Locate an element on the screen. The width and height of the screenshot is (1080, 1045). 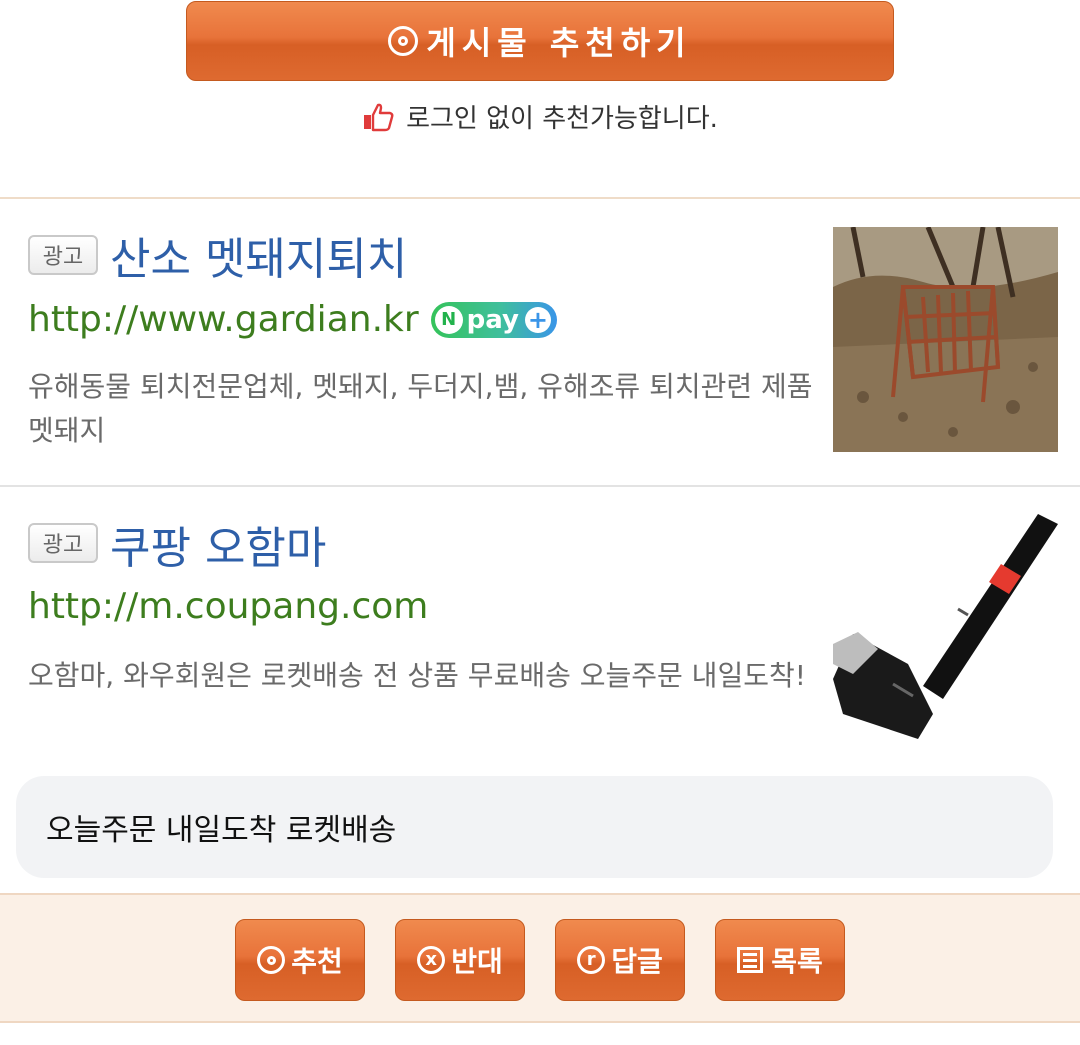
naver-n-icon: N is located at coordinates (448, 319).